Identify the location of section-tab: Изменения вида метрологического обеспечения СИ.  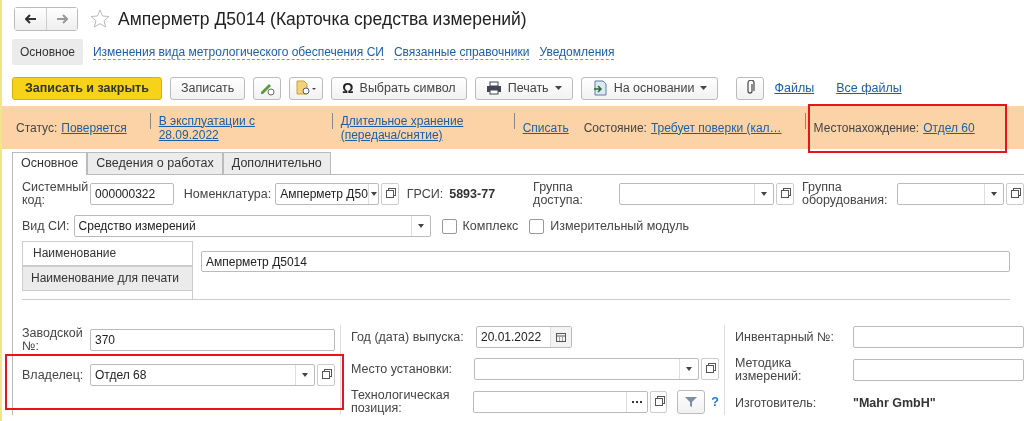
(238, 52).